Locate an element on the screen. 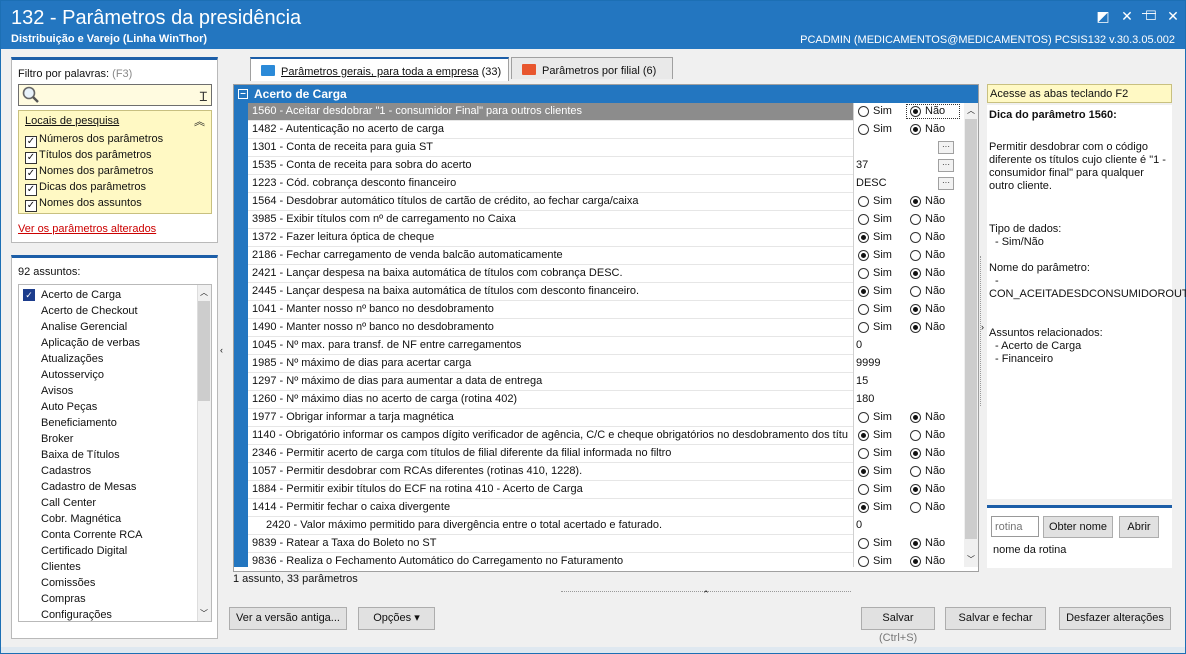 The image size is (1186, 654). parameter-value: DESC ··· is located at coordinates (908, 184).